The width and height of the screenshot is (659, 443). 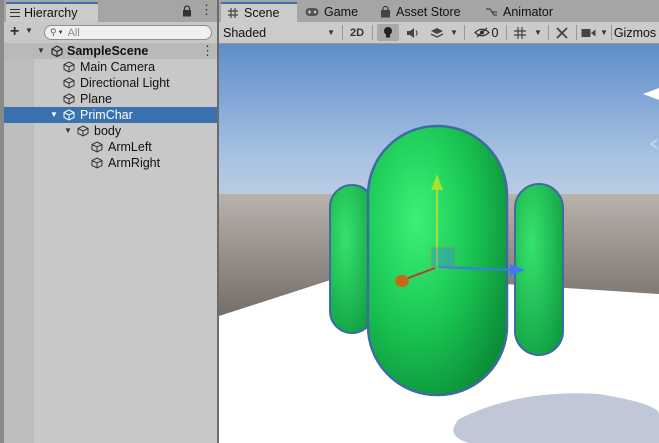 I want to click on toggle-2d-button: 2D, so click(x=357, y=32).